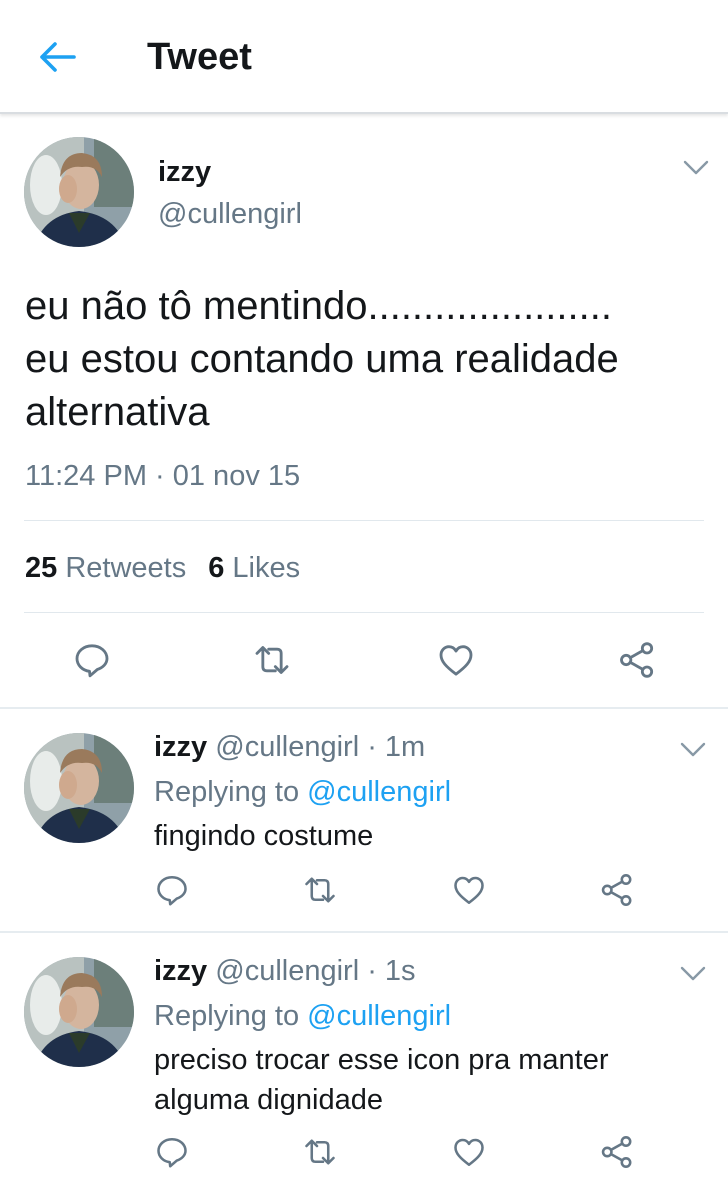  I want to click on page-title: Tweet, so click(199, 57).